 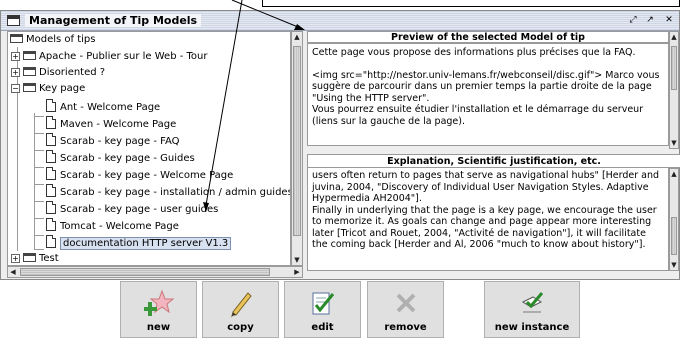 I want to click on tree-vertical-scrollbar: ▲ ▼, so click(x=297, y=148).